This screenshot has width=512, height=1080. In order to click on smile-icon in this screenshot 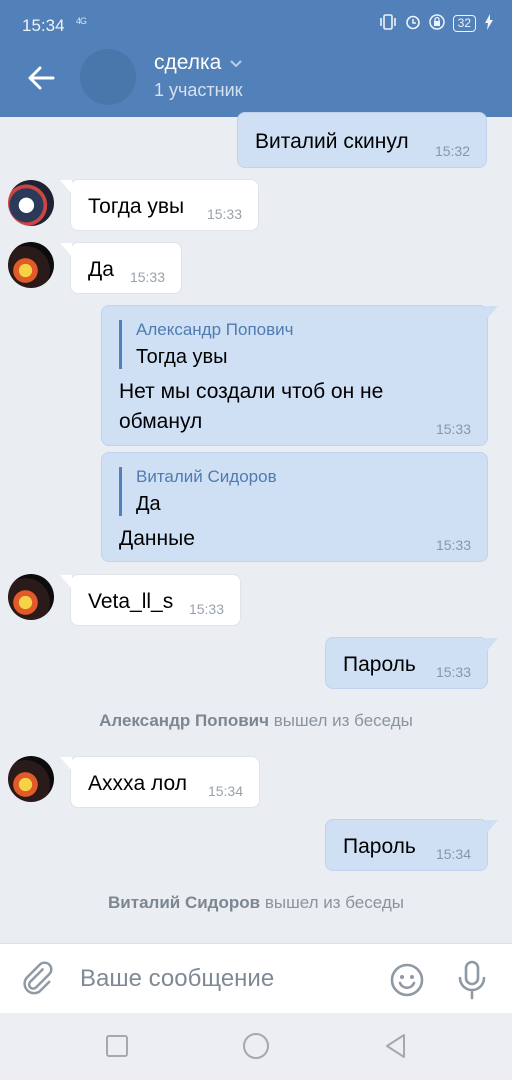, I will do `click(407, 980)`.